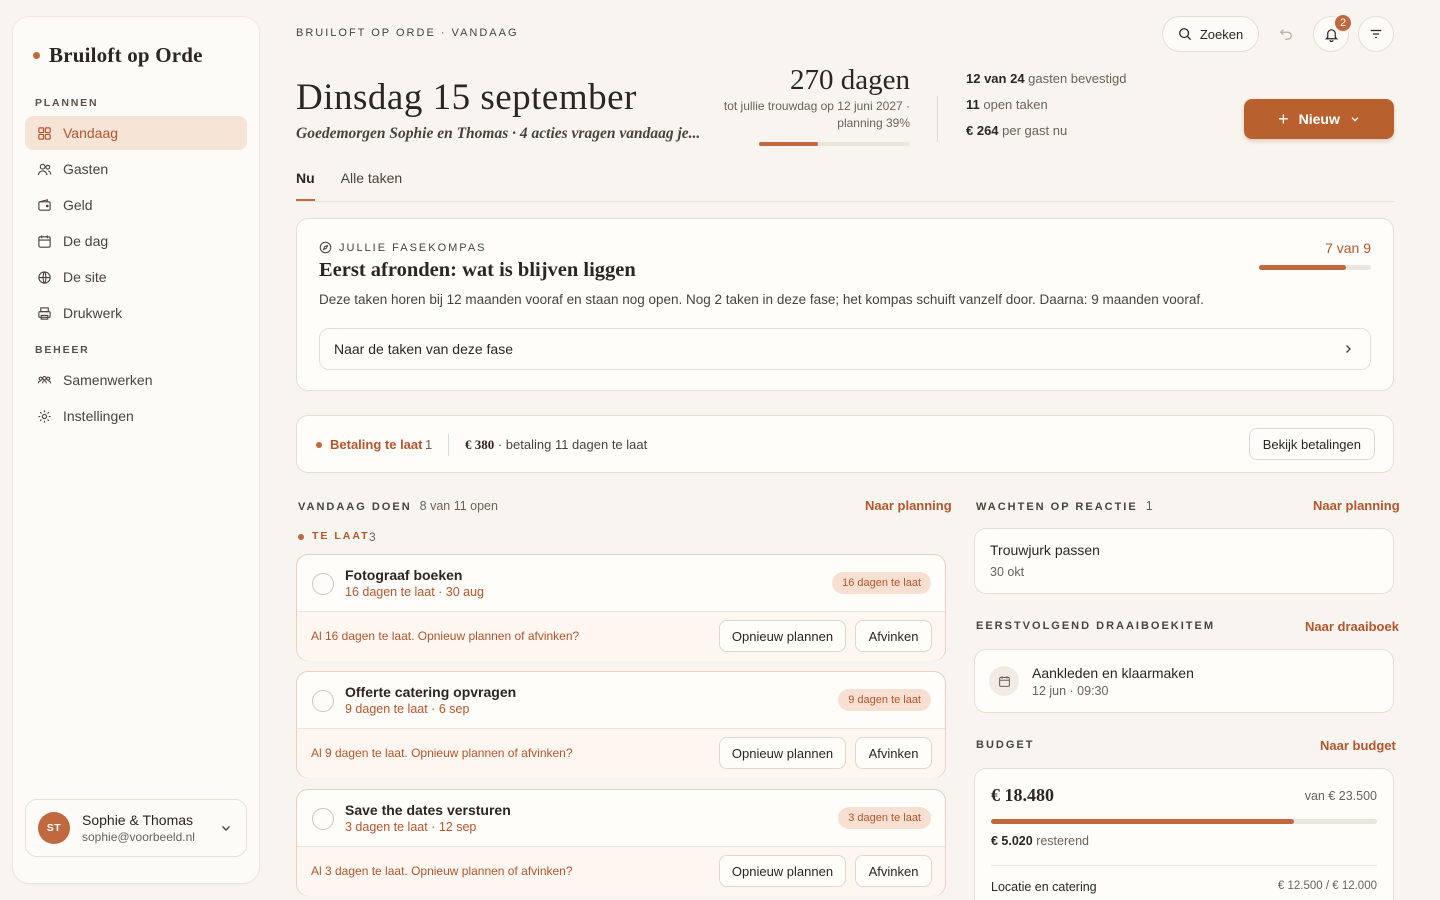 Image resolution: width=1440 pixels, height=900 pixels. I want to click on tab-bar: Nu Alle taken, so click(349, 185).